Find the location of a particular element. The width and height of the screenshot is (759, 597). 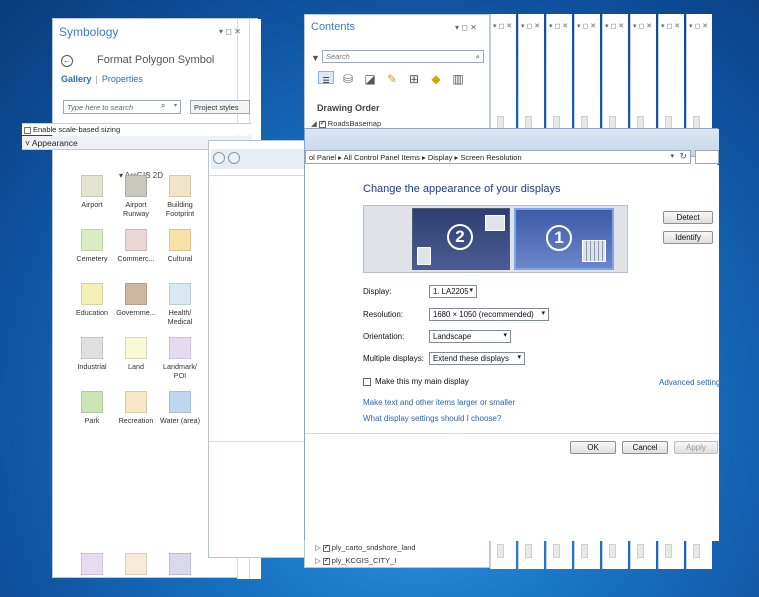

resolution-label: Resolution: is located at coordinates (383, 314).